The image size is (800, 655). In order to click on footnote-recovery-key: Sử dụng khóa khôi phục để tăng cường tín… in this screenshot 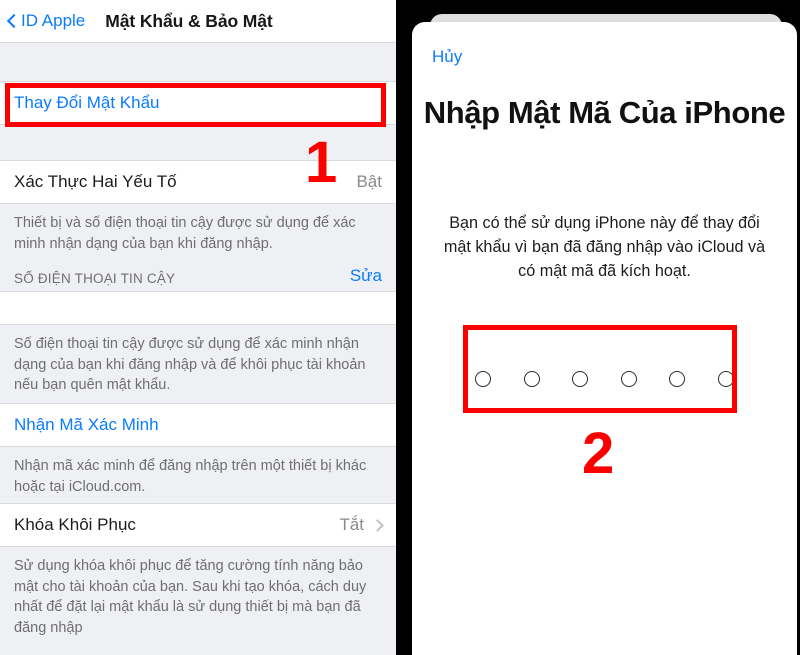, I will do `click(198, 591)`.